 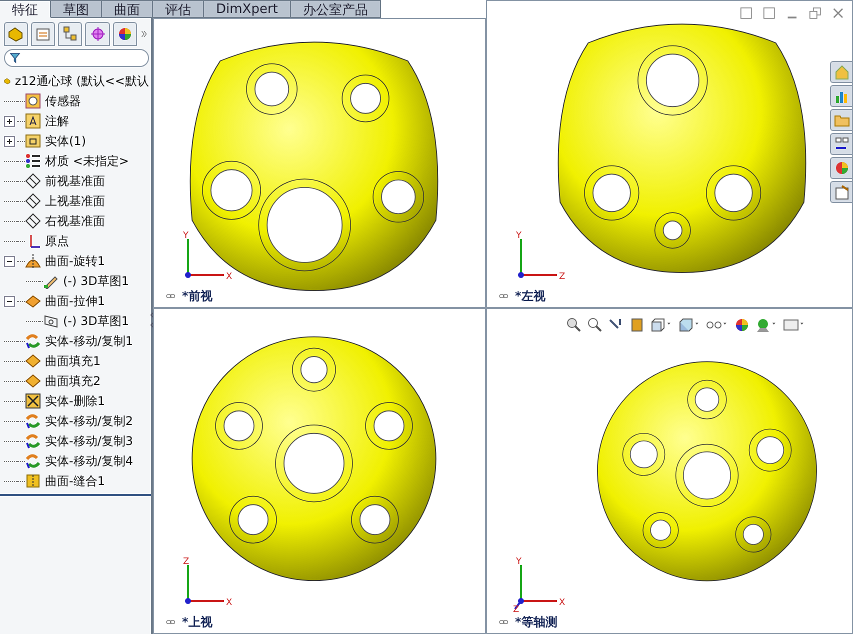 I want to click on tree-item-label: 实体-移动/复制3, so click(x=89, y=441).